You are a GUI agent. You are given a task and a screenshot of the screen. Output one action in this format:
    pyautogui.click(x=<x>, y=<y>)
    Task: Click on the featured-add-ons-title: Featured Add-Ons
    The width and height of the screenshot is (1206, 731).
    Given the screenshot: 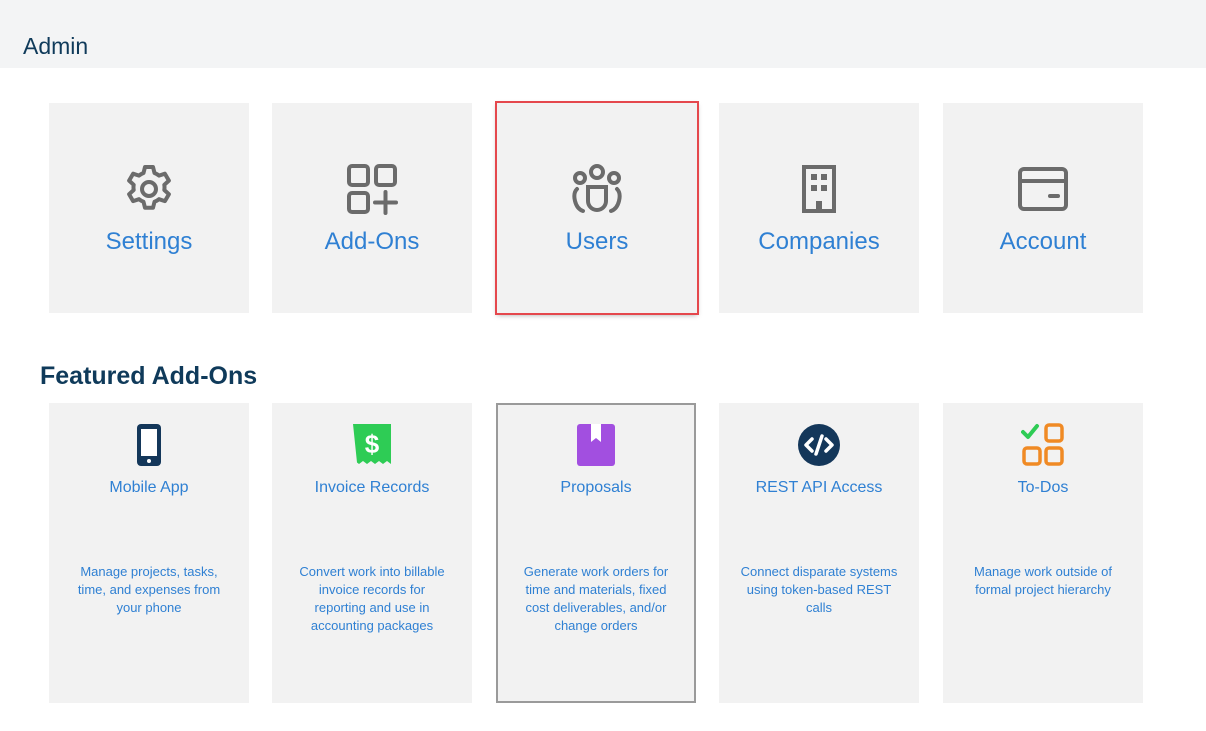 What is the action you would take?
    pyautogui.click(x=149, y=376)
    